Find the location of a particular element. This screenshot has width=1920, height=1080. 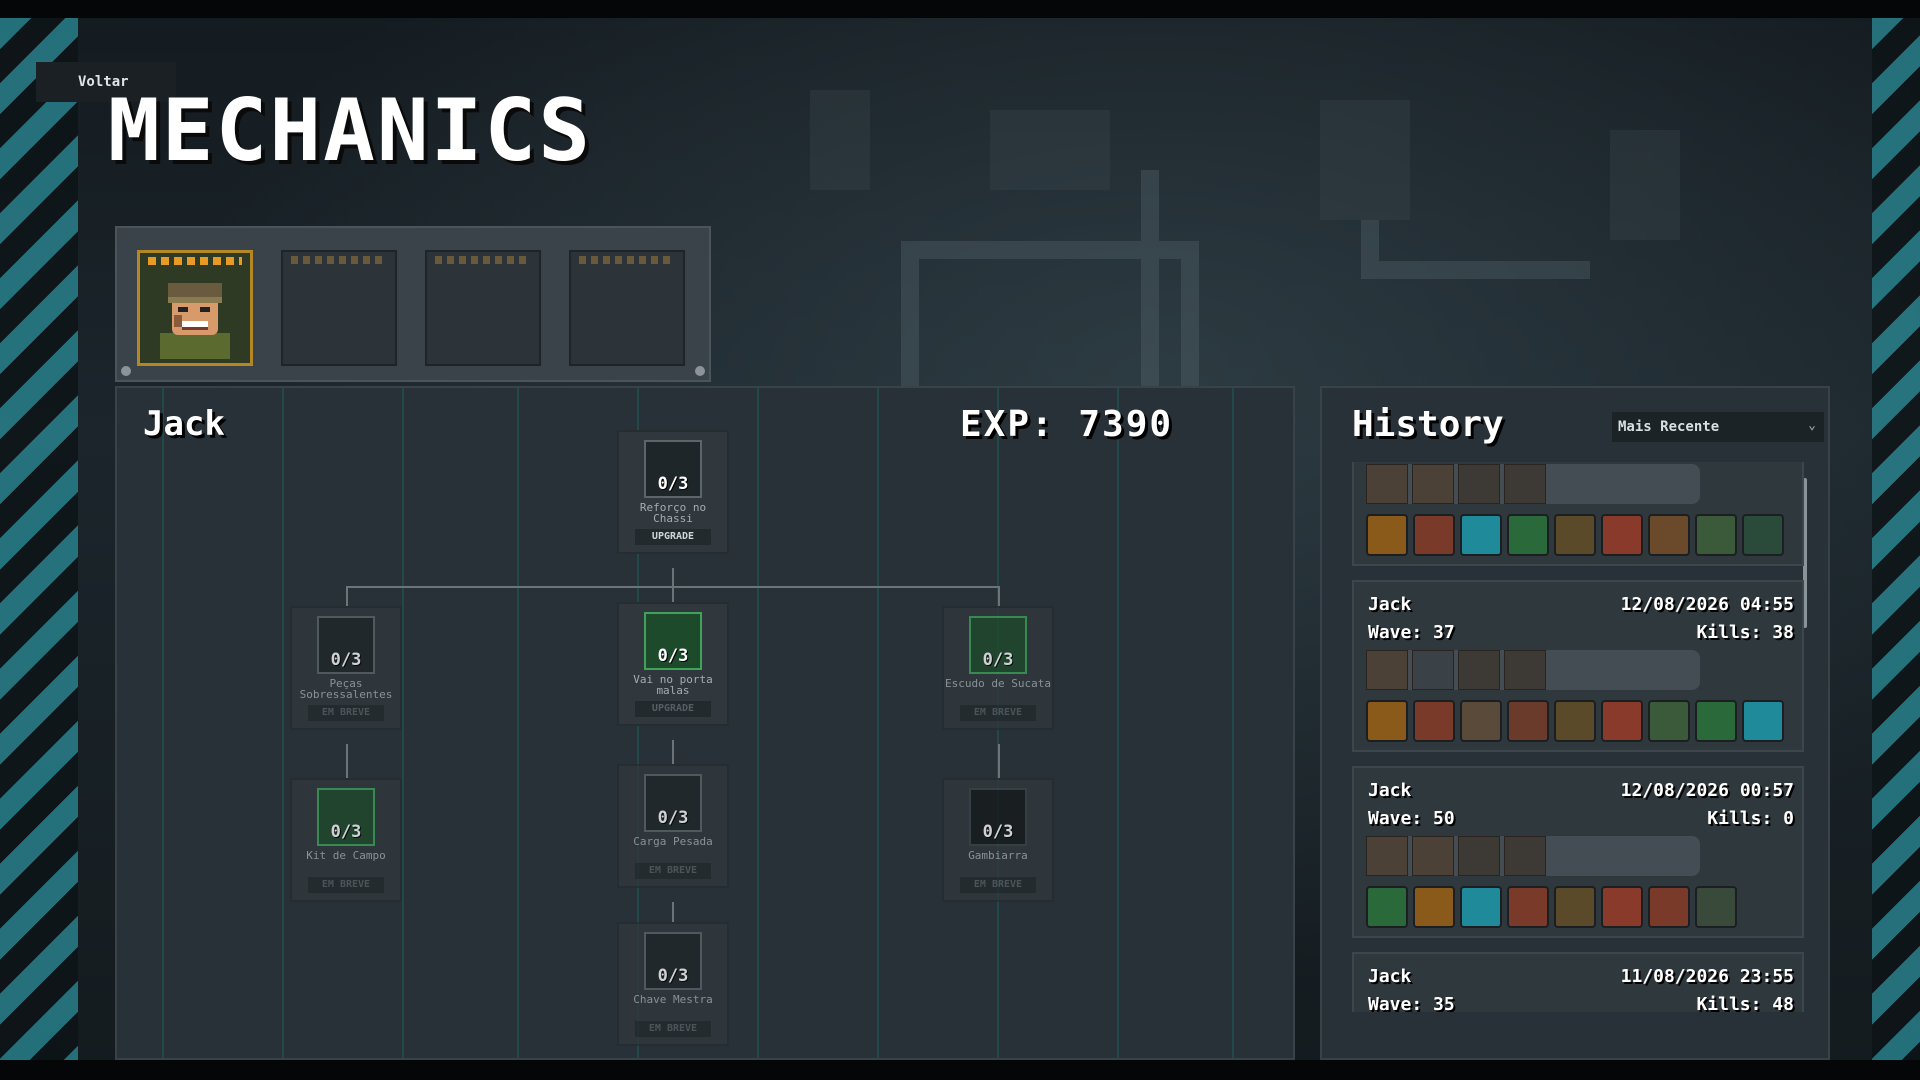

entry-wave: Wave: 35 is located at coordinates (1411, 1003).